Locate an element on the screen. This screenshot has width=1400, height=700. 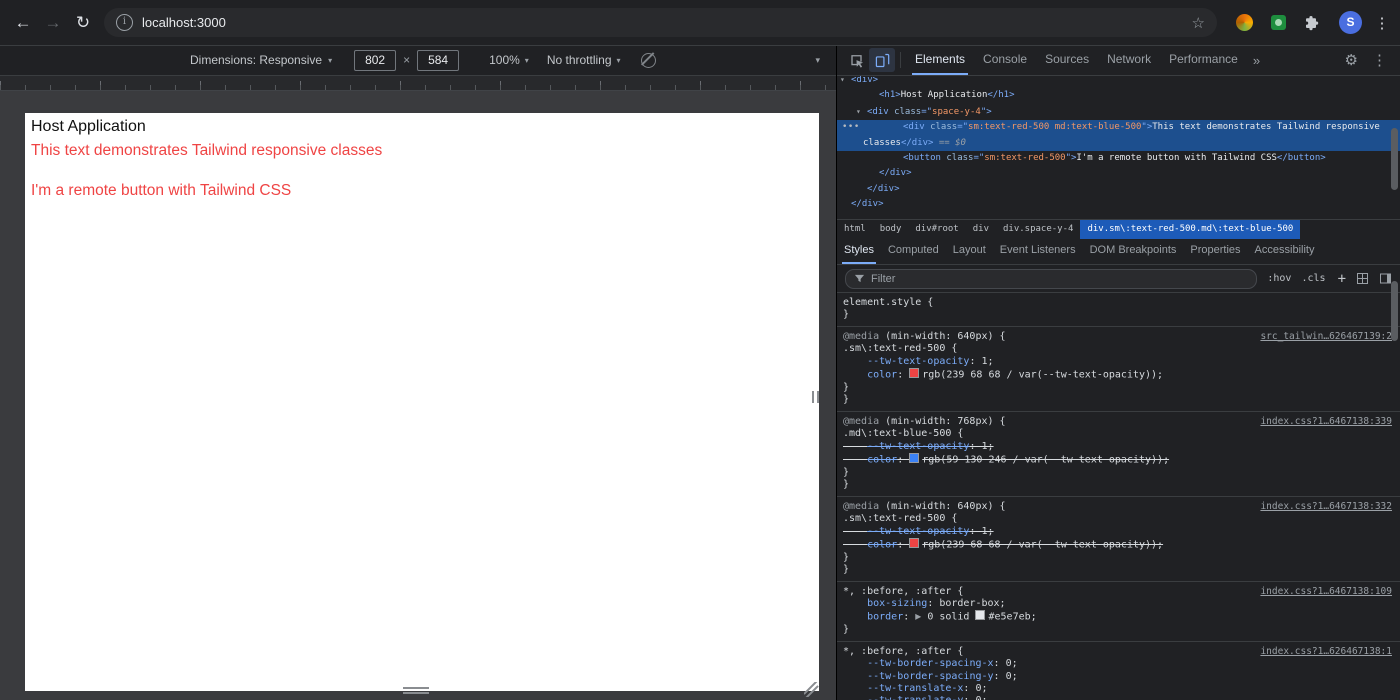
styles-tab-layout: Layout is located at coordinates (969, 251).